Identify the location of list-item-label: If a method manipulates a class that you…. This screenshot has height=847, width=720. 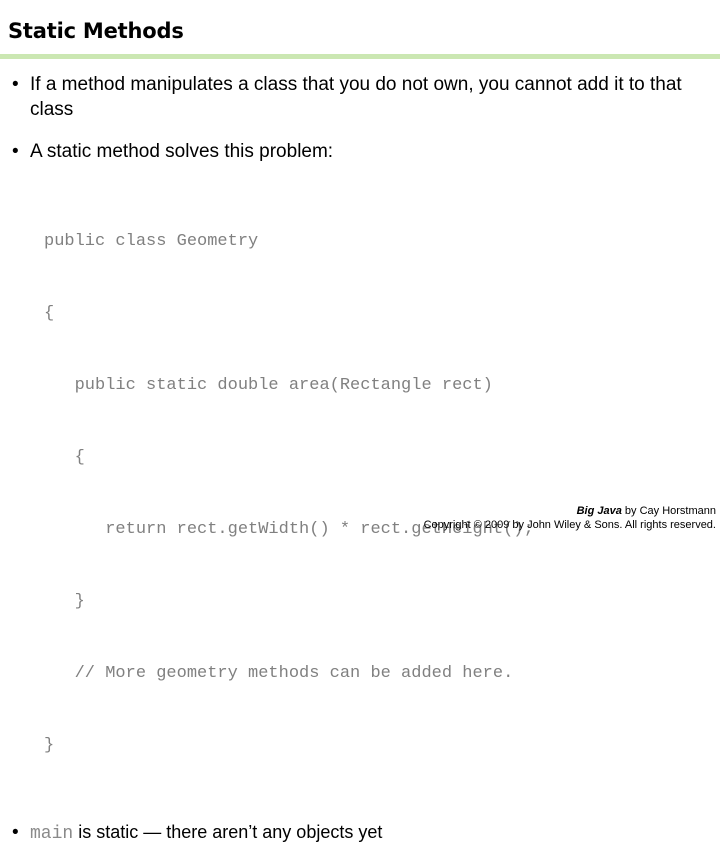
(356, 97).